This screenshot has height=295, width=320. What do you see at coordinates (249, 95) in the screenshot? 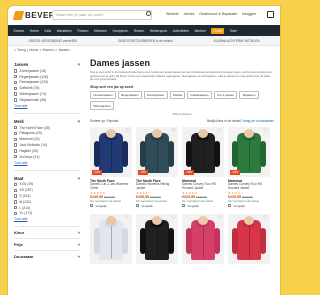
I see `category-chip: Skijassen` at bounding box center [249, 95].